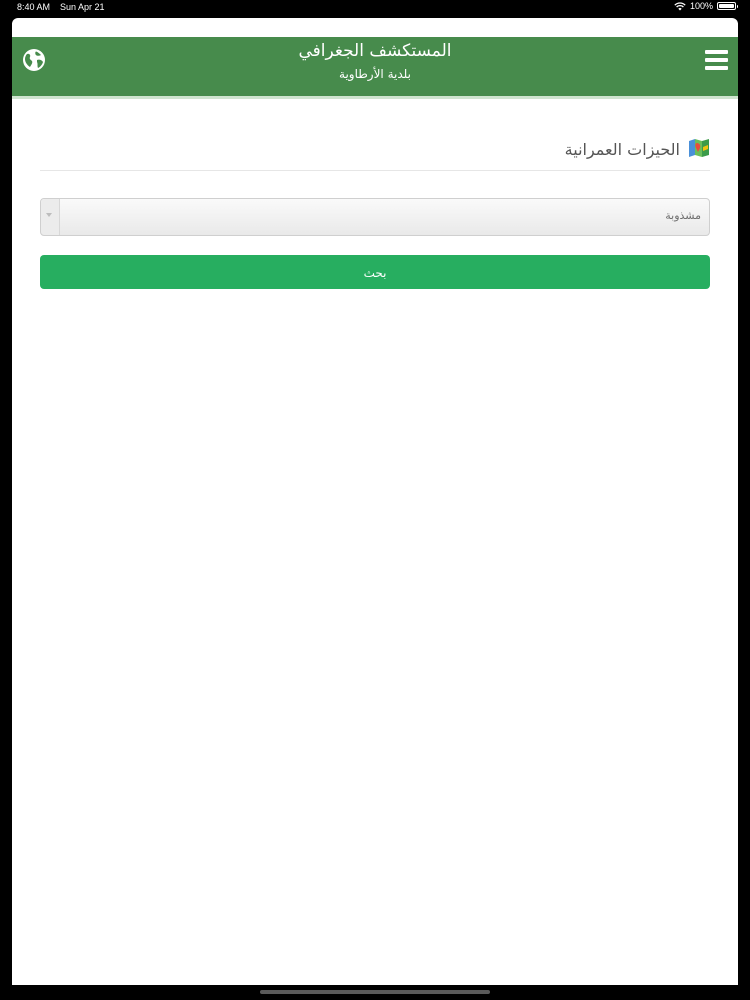  What do you see at coordinates (699, 148) in the screenshot?
I see `map-icon` at bounding box center [699, 148].